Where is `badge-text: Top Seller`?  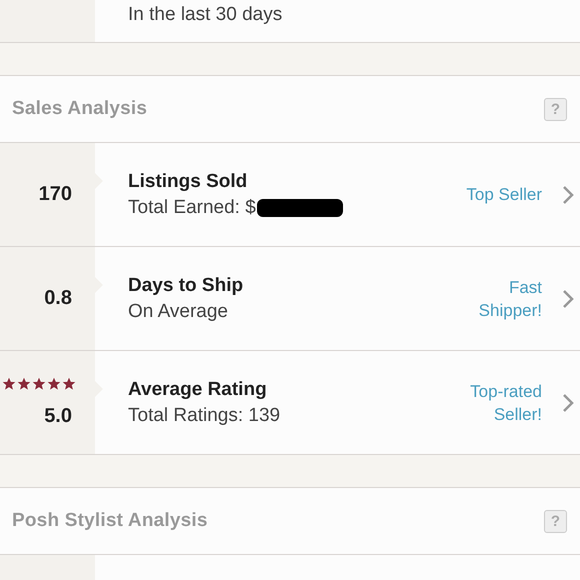 badge-text: Top Seller is located at coordinates (504, 195).